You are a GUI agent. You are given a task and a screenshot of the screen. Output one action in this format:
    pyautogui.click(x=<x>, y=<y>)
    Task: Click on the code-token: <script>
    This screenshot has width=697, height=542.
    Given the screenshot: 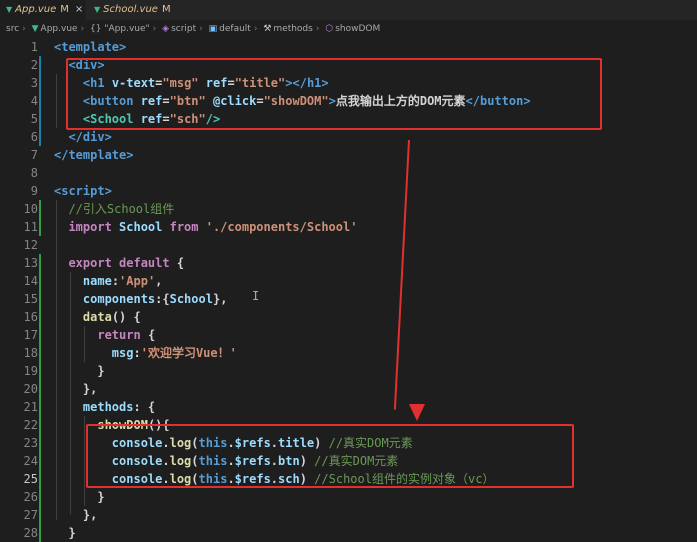 What is the action you would take?
    pyautogui.click(x=83, y=191)
    